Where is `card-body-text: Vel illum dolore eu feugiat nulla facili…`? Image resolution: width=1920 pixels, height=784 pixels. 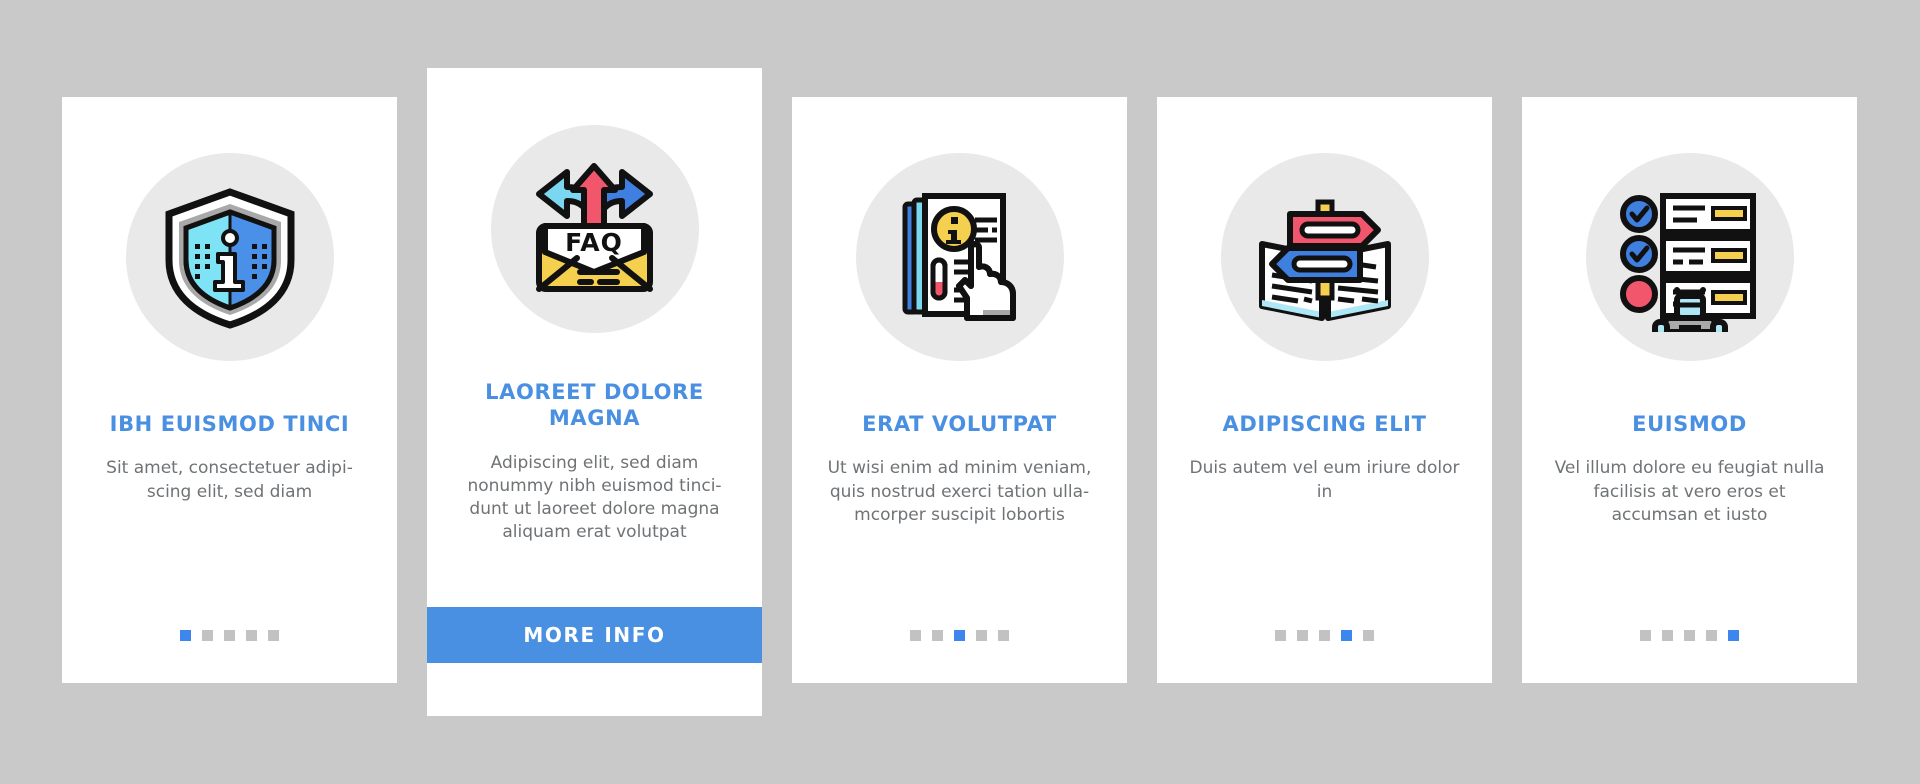 card-body-text: Vel illum dolore eu feugiat nulla facili… is located at coordinates (1689, 491).